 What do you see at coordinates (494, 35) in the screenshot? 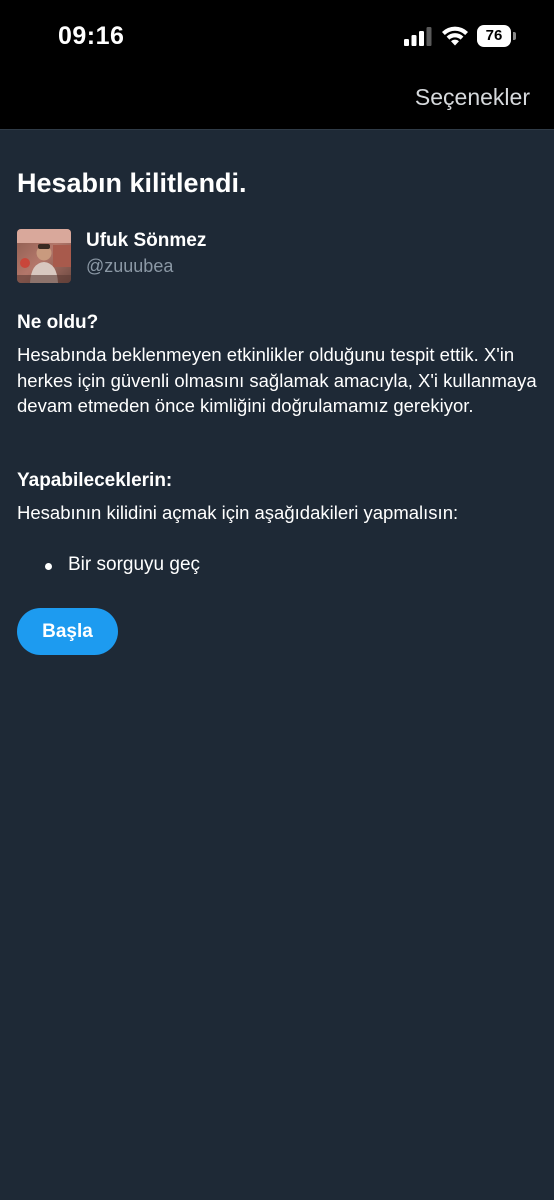
I see `battery-level: 76` at bounding box center [494, 35].